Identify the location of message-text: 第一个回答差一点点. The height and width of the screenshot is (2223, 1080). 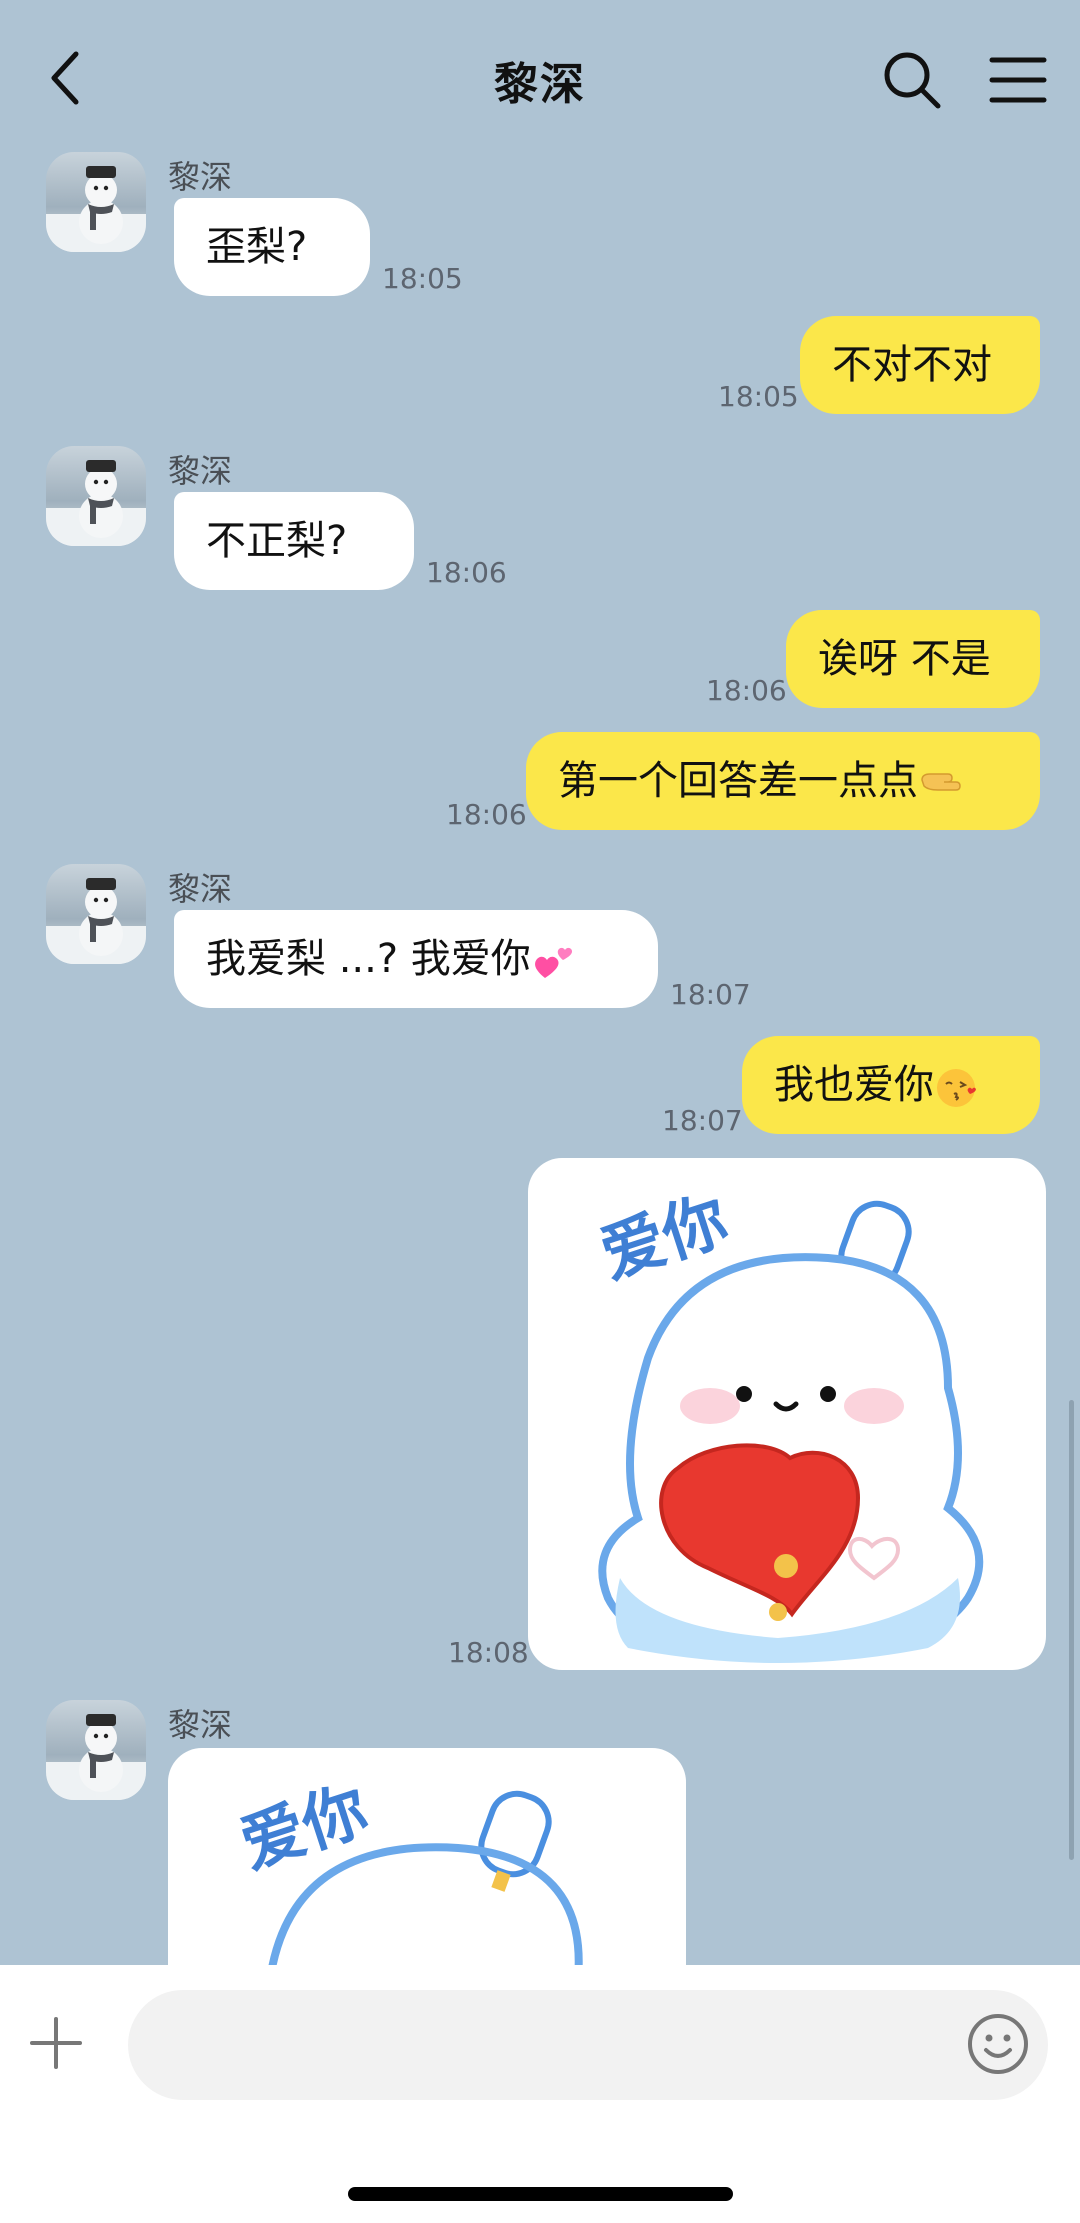
(738, 781).